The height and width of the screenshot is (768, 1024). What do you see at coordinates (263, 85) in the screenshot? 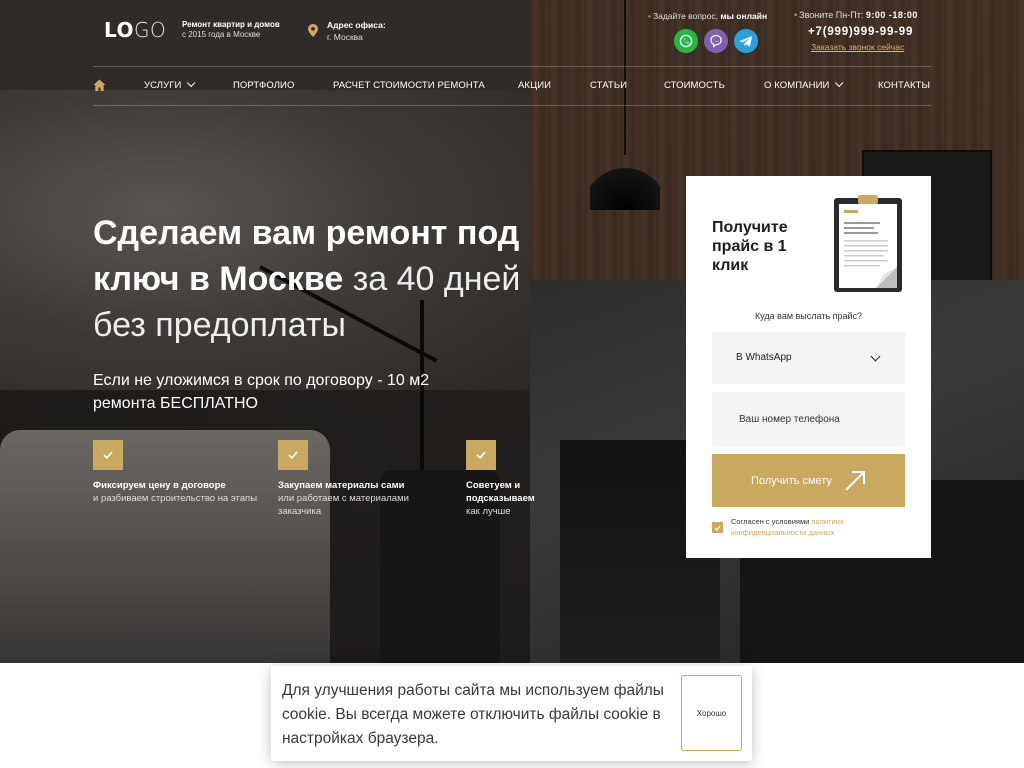
I see `nav-item-portfolio: ПОРТФОЛИО` at bounding box center [263, 85].